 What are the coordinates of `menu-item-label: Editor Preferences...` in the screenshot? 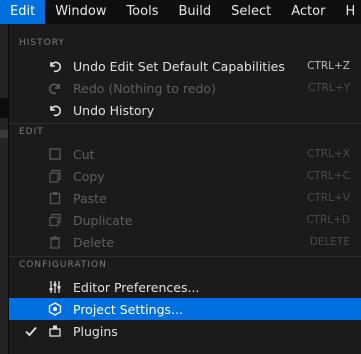 It's located at (136, 287).